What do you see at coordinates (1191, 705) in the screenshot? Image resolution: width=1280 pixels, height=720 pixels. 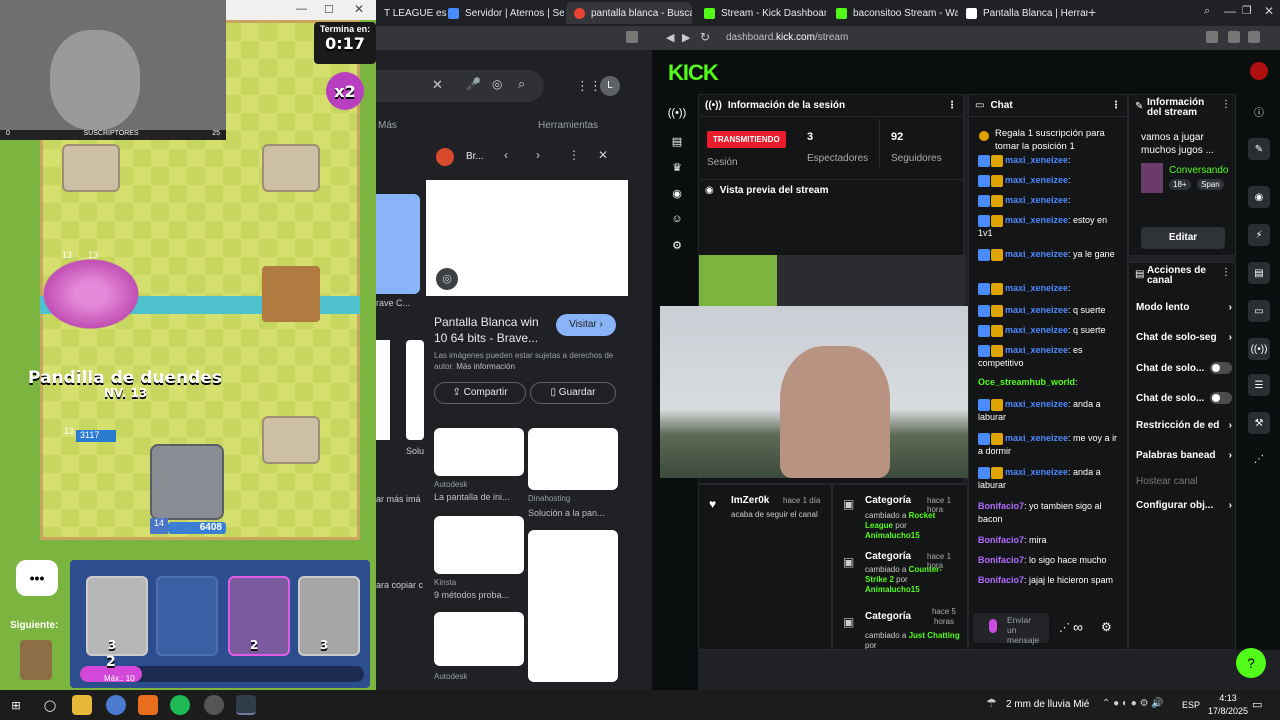 I see `language: ESP` at bounding box center [1191, 705].